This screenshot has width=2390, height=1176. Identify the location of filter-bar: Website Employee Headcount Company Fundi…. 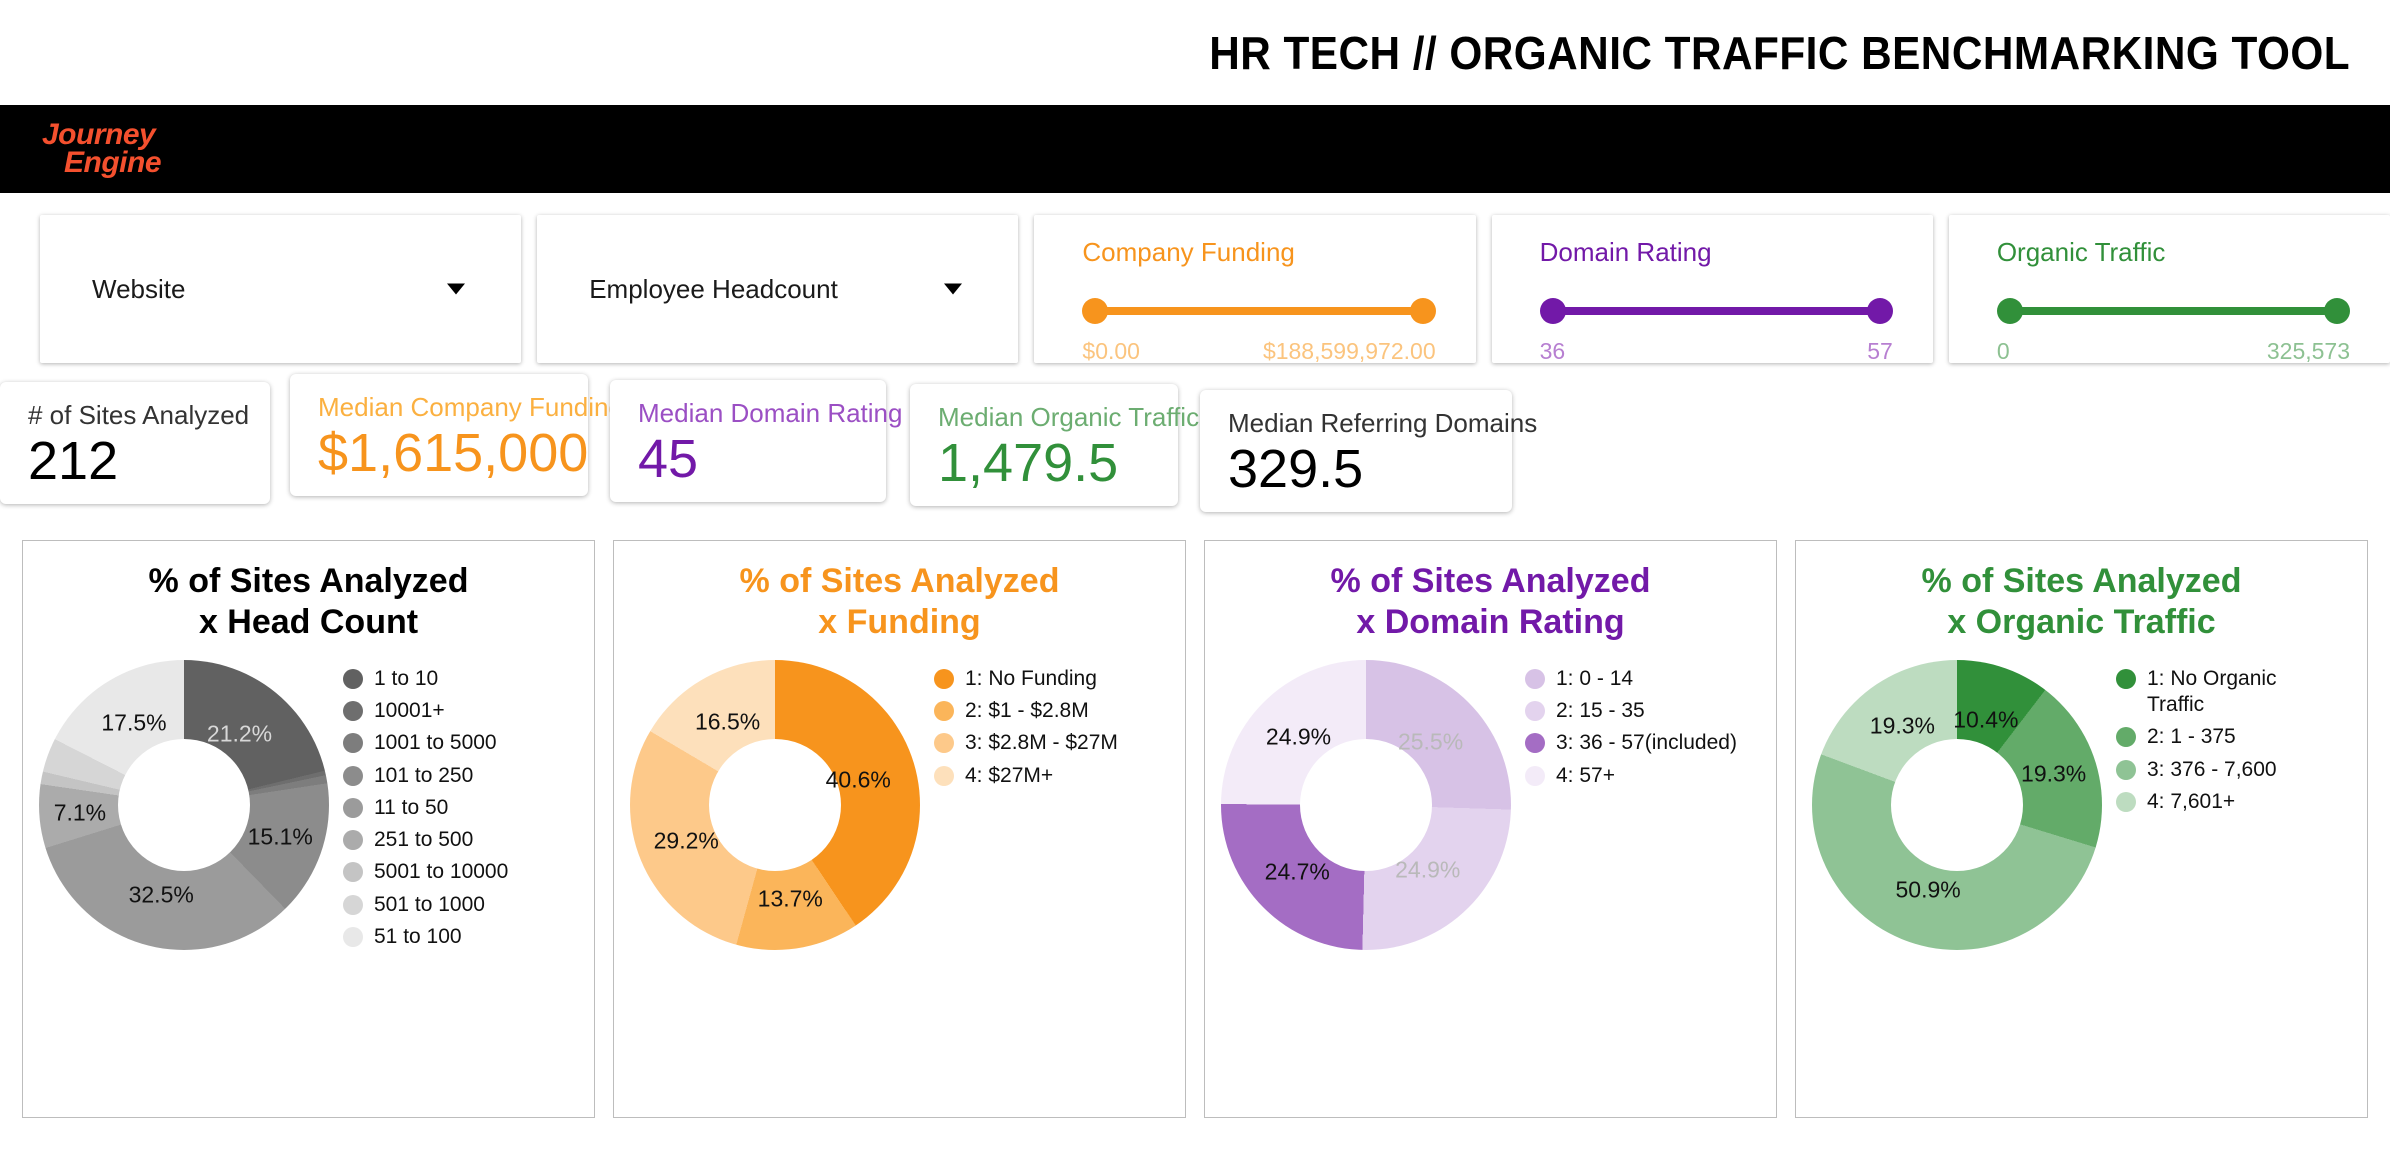
(1195, 280).